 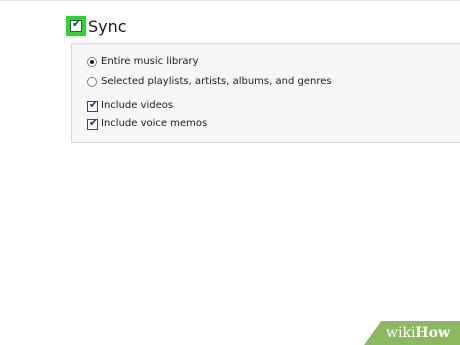 I want to click on sync-checkbox: ✔, so click(x=76, y=24).